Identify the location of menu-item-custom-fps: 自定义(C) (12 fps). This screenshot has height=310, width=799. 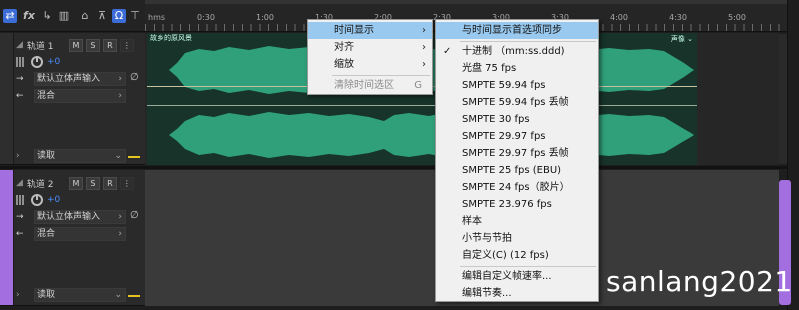
(517, 255).